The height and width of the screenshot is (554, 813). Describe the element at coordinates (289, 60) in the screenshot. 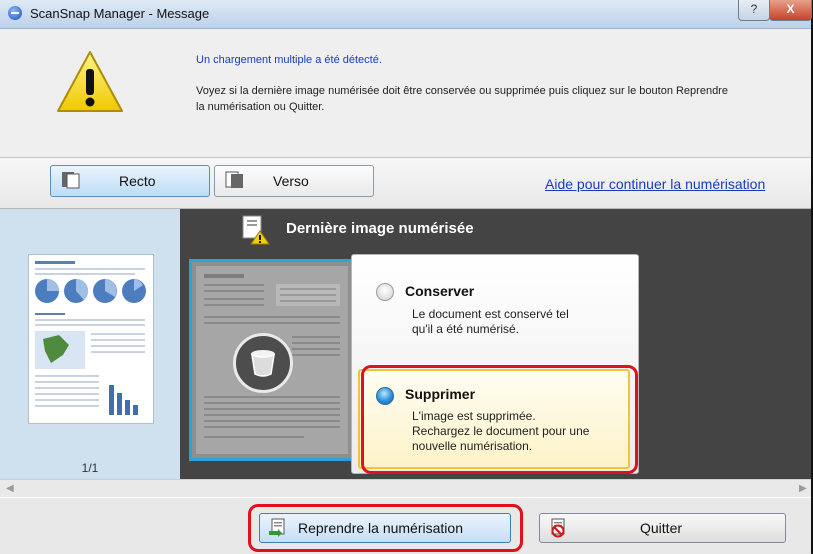

I see `message-title: Un chargement multiple a été détecté.` at that location.